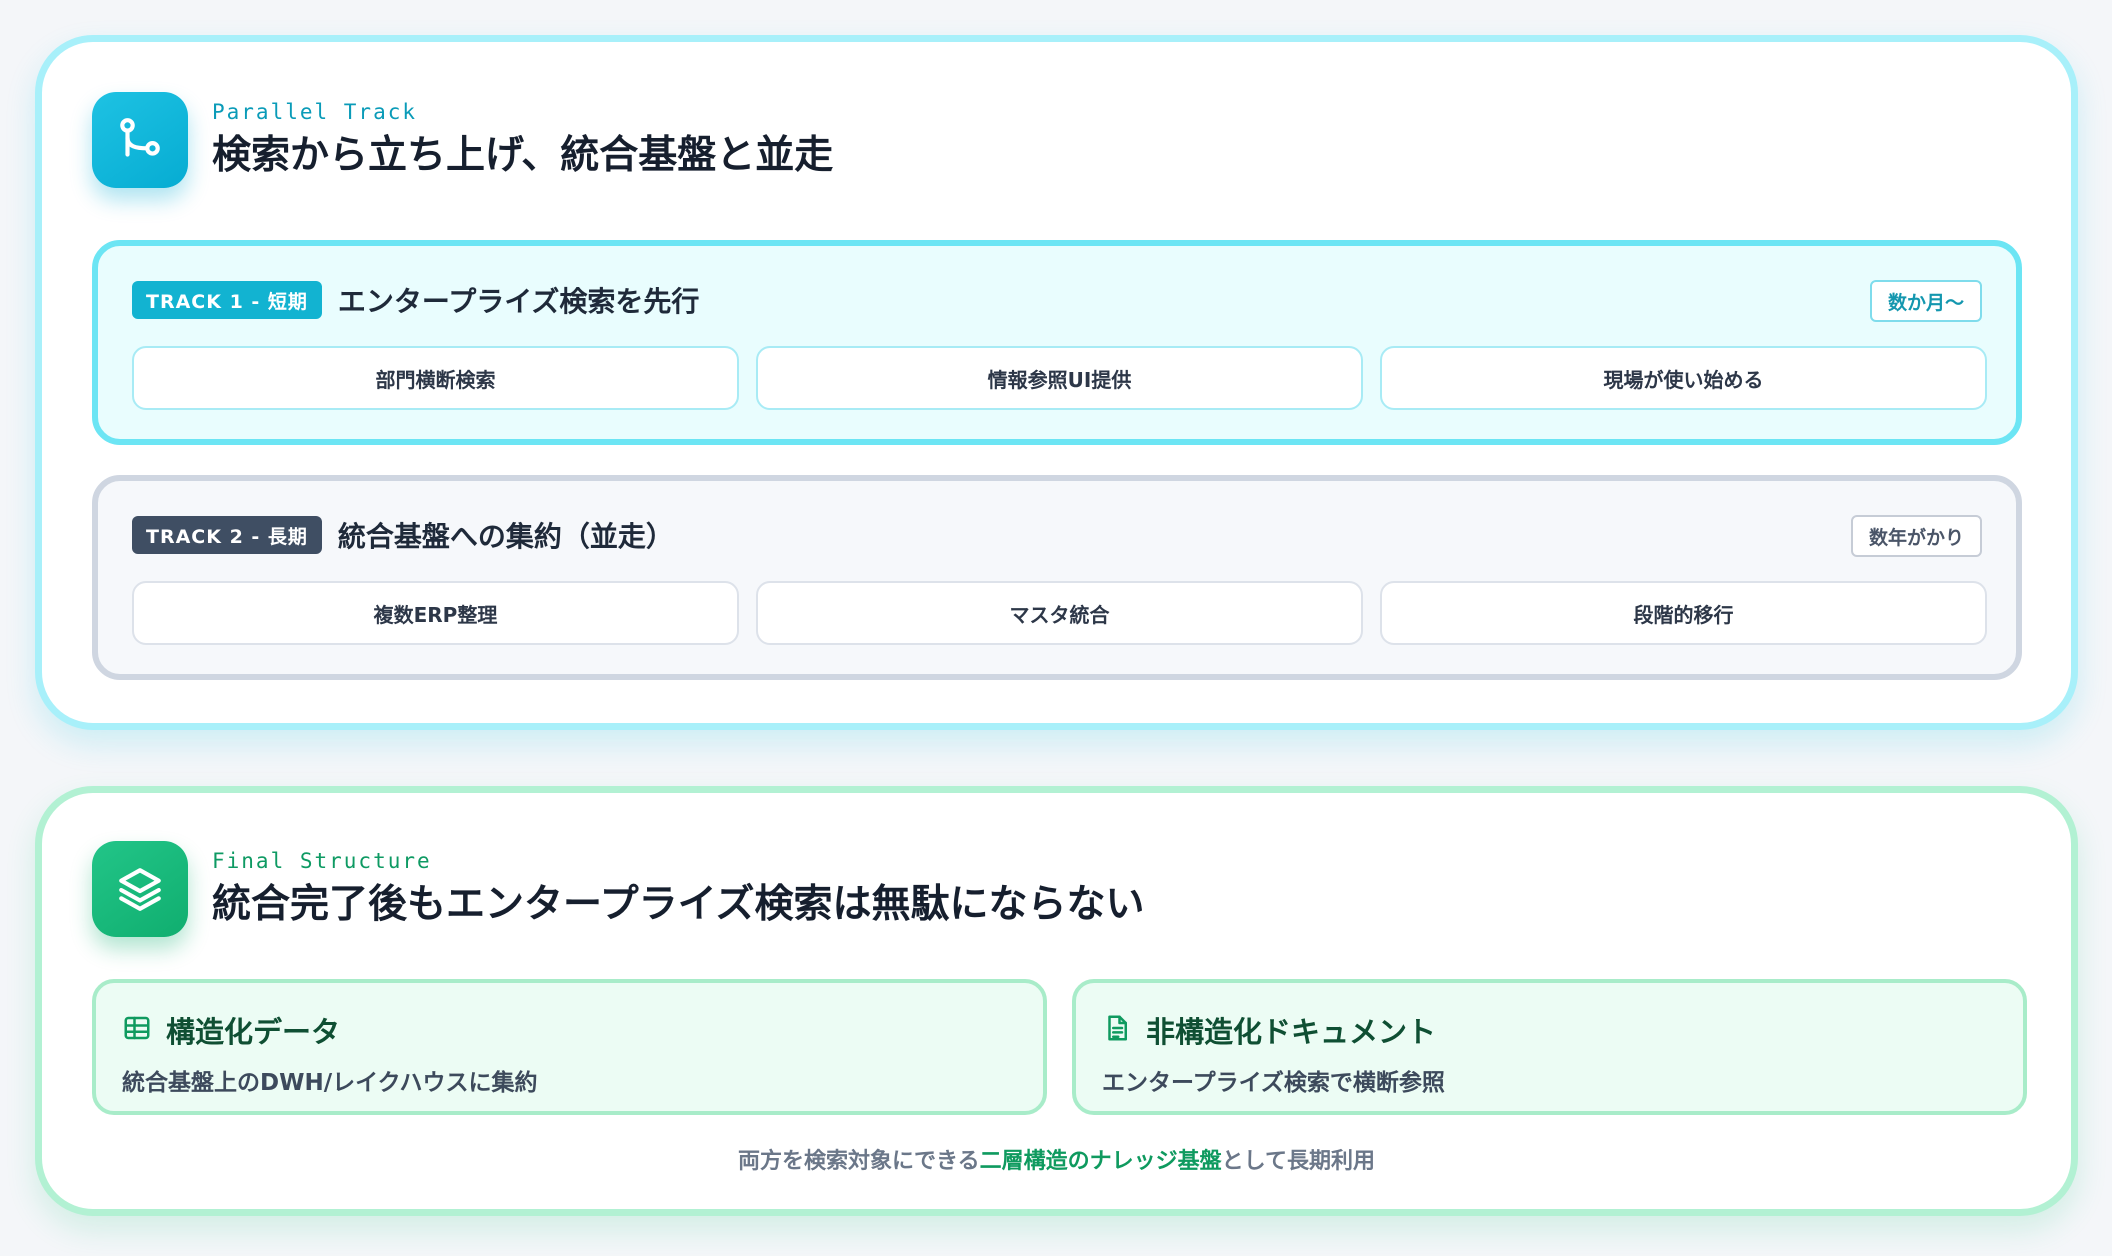 The height and width of the screenshot is (1256, 2112). What do you see at coordinates (1925, 301) in the screenshot?
I see `duration-badge: 数か月〜` at bounding box center [1925, 301].